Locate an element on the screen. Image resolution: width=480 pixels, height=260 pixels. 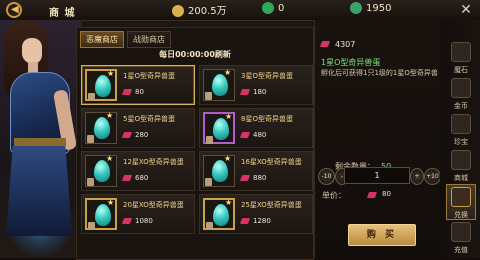
product-item: ★ 5星O型奇异兽蛋 280 is located at coordinates (138, 128).